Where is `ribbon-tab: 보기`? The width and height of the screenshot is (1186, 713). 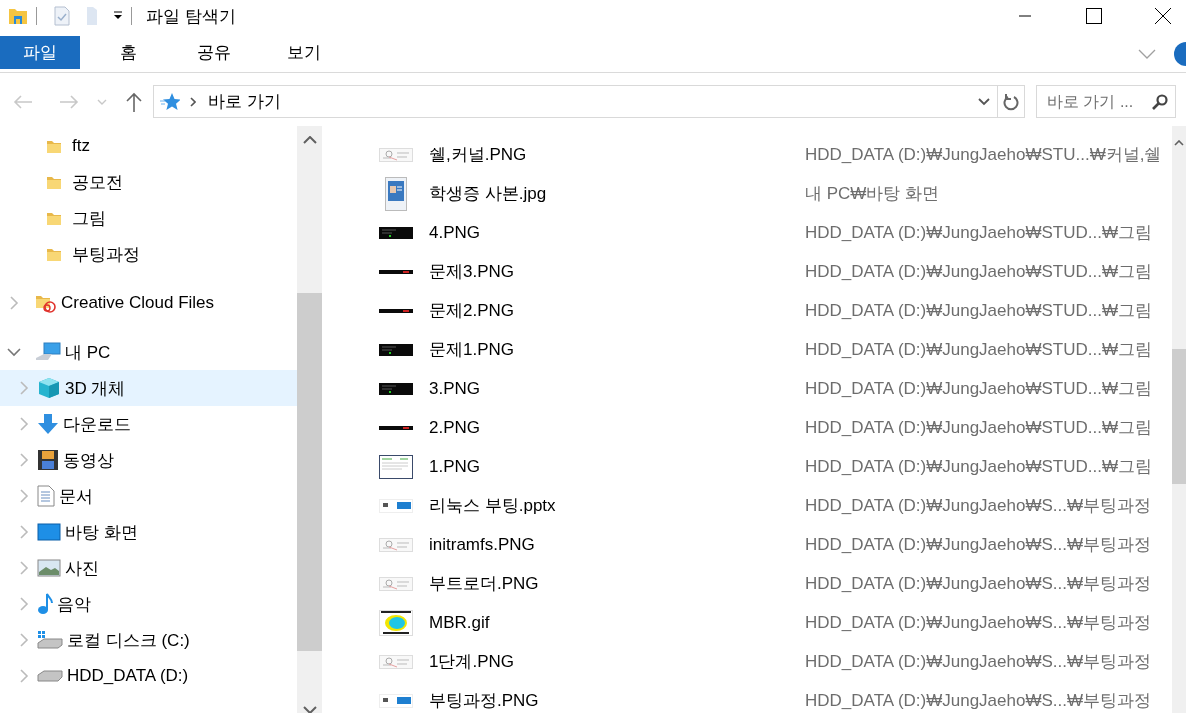
ribbon-tab: 보기 is located at coordinates (304, 52).